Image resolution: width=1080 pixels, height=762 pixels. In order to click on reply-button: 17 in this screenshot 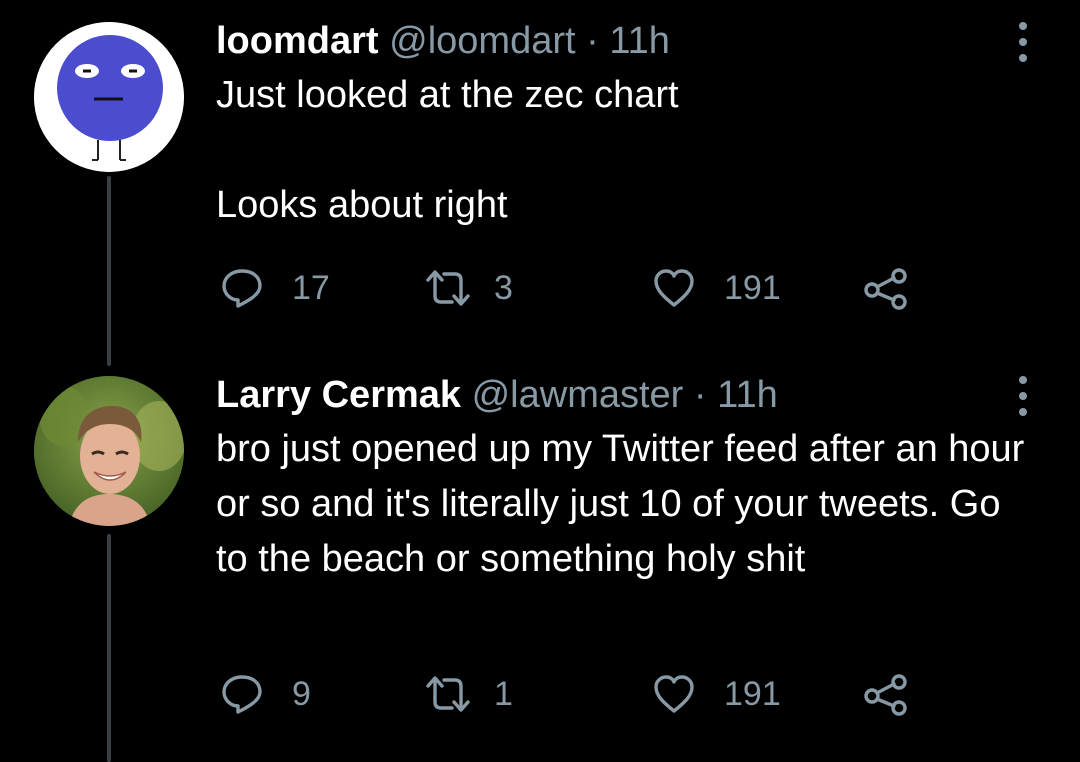, I will do `click(275, 288)`.